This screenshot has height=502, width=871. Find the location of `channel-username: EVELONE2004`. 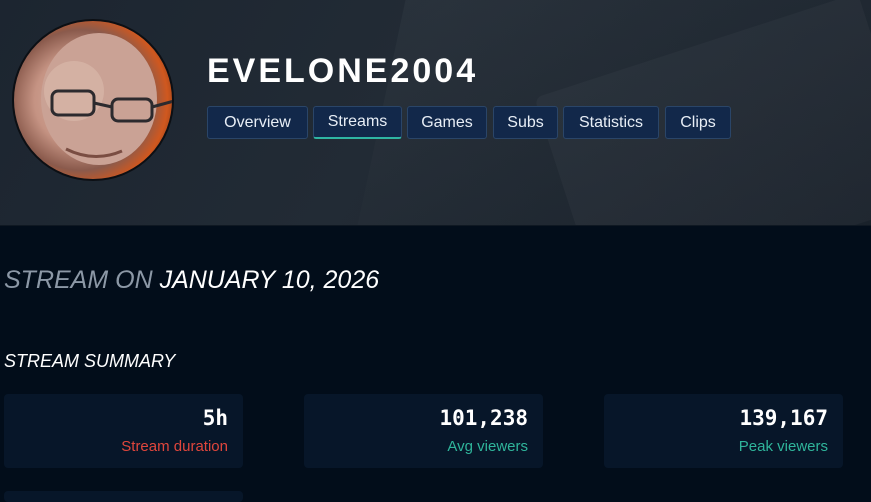

channel-username: EVELONE2004 is located at coordinates (343, 71).